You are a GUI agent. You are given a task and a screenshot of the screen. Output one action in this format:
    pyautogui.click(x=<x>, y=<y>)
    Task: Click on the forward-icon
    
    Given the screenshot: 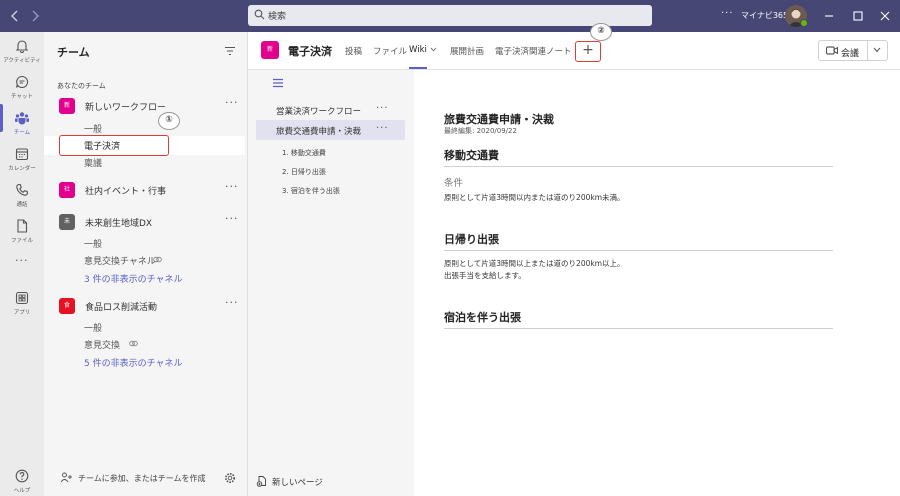 What is the action you would take?
    pyautogui.click(x=35, y=16)
    